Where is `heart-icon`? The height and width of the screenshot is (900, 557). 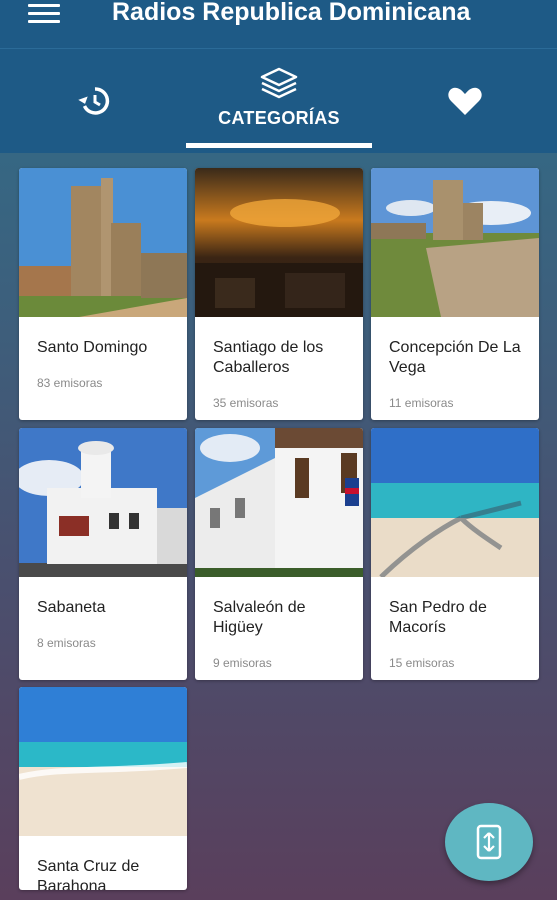
heart-icon is located at coordinates (465, 101).